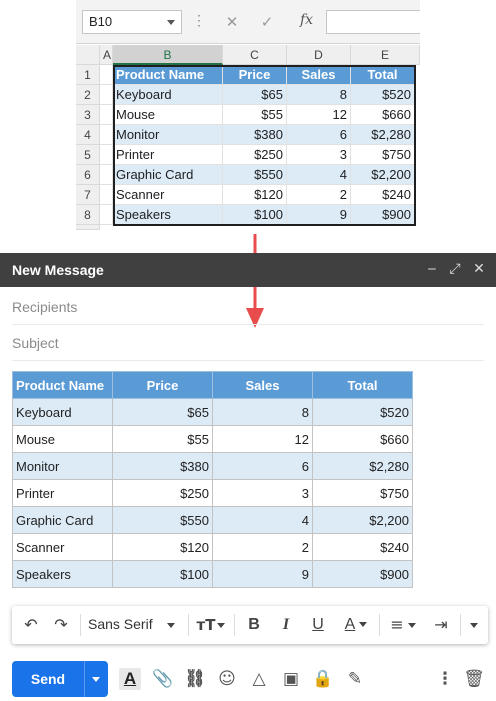  I want to click on more-formatting-icon, so click(474, 625).